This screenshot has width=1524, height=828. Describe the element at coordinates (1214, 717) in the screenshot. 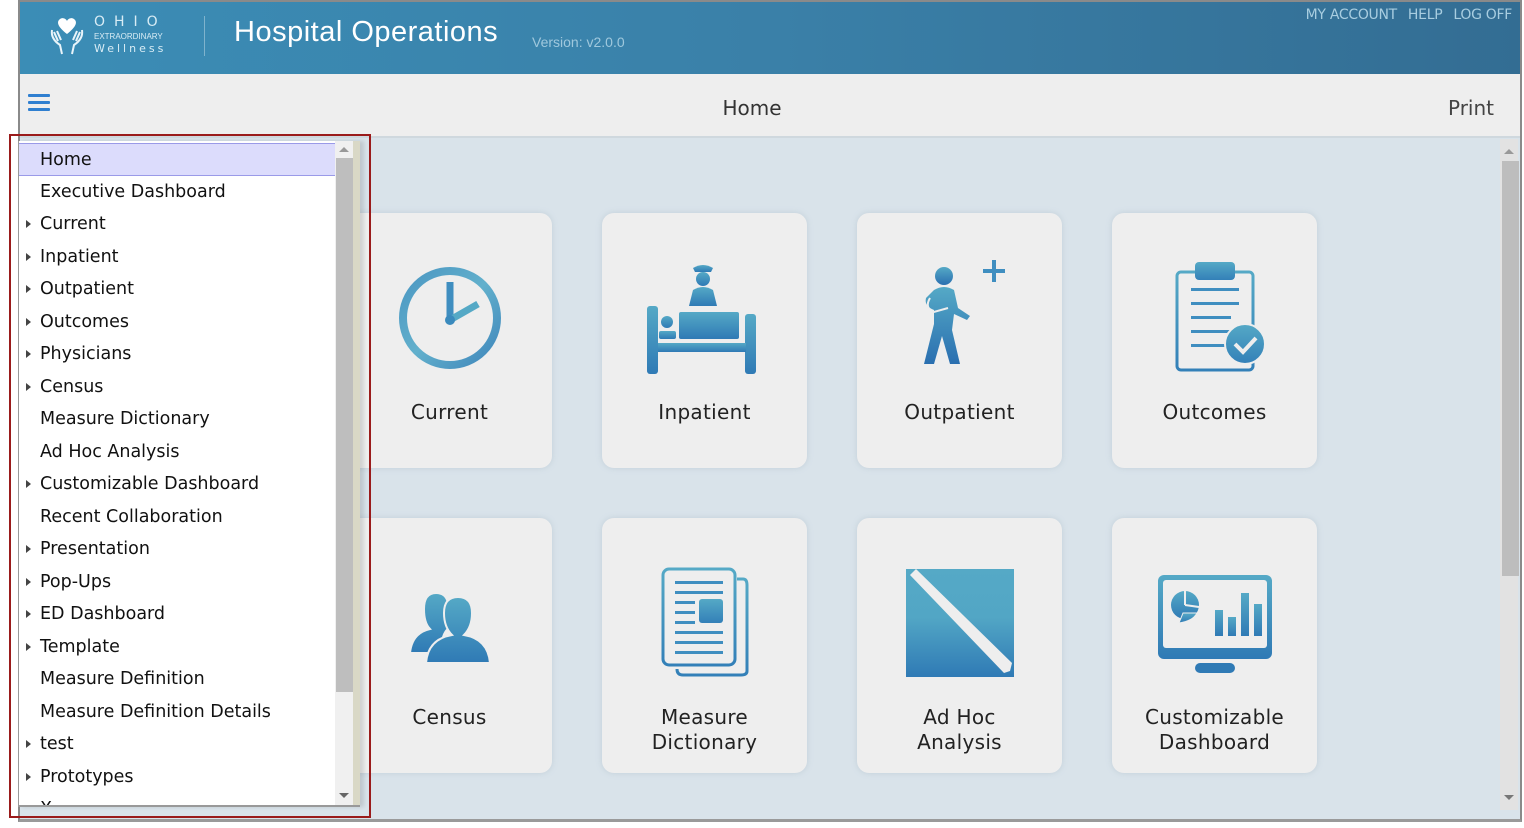

I see `tile-label-line1: Customizable` at that location.